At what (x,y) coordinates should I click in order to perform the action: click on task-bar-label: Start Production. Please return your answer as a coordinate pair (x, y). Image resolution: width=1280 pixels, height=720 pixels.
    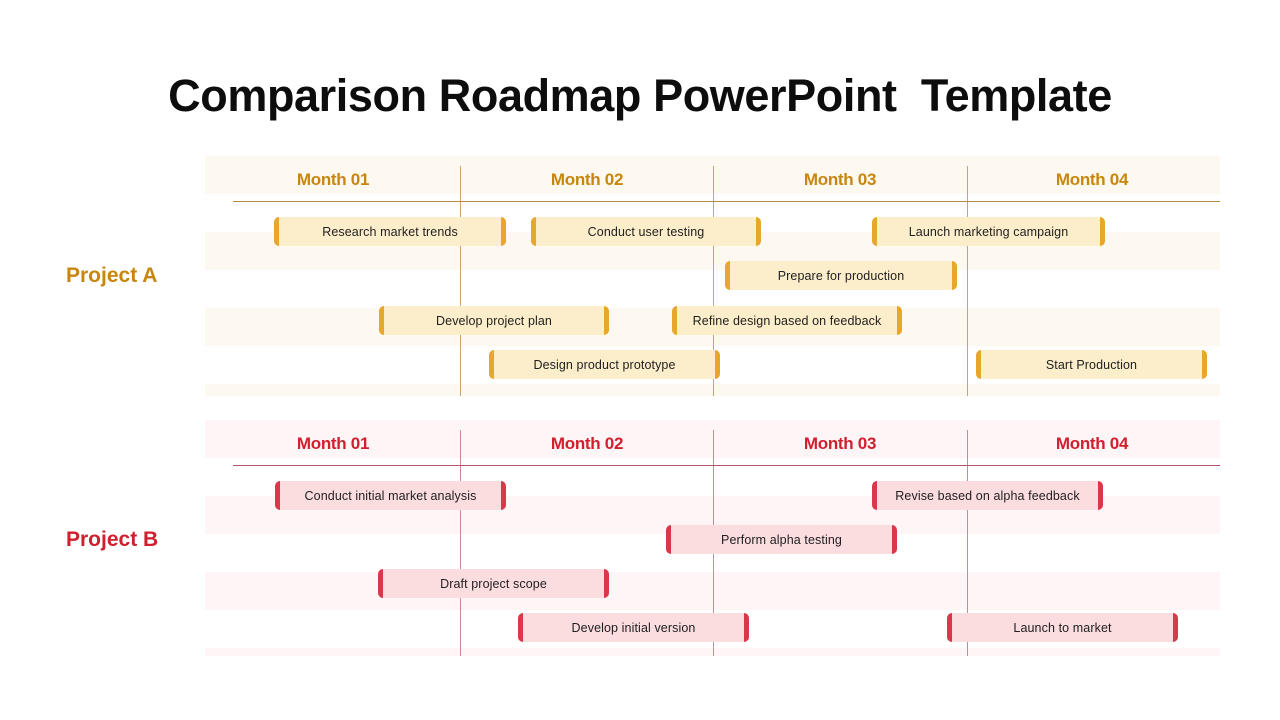
    Looking at the image, I should click on (1091, 364).